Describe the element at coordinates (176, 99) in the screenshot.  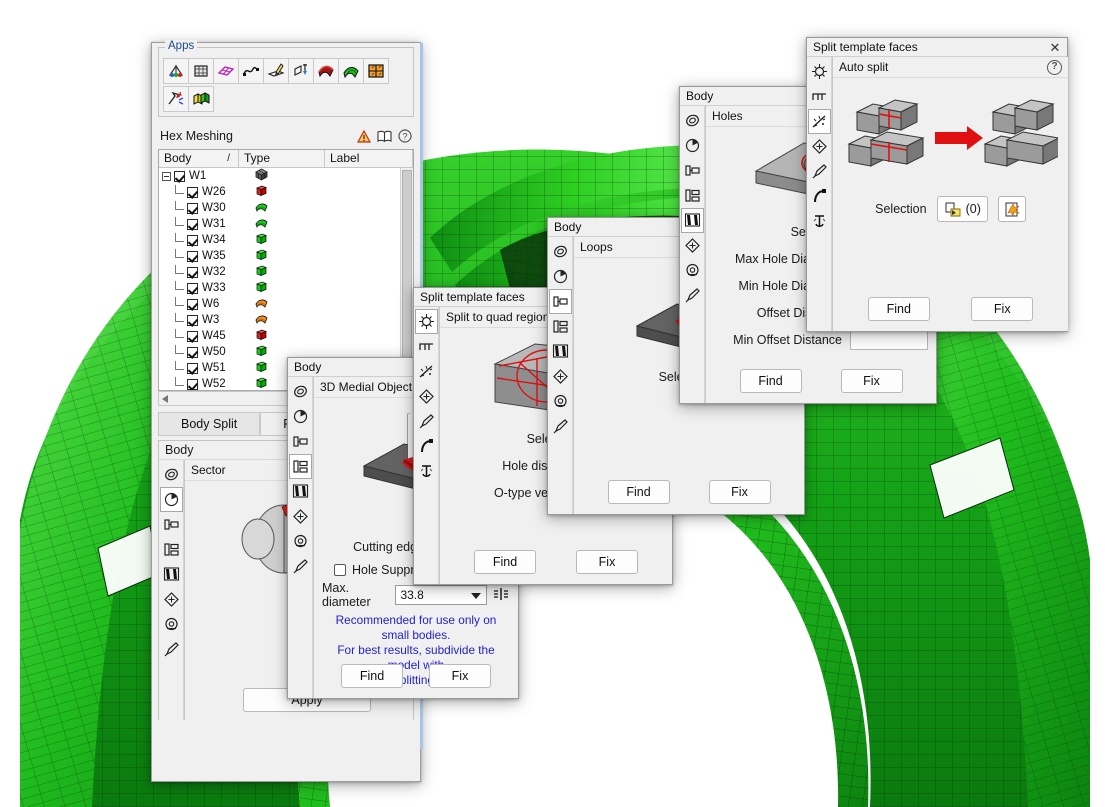
I see `mesh-burst-icon` at that location.